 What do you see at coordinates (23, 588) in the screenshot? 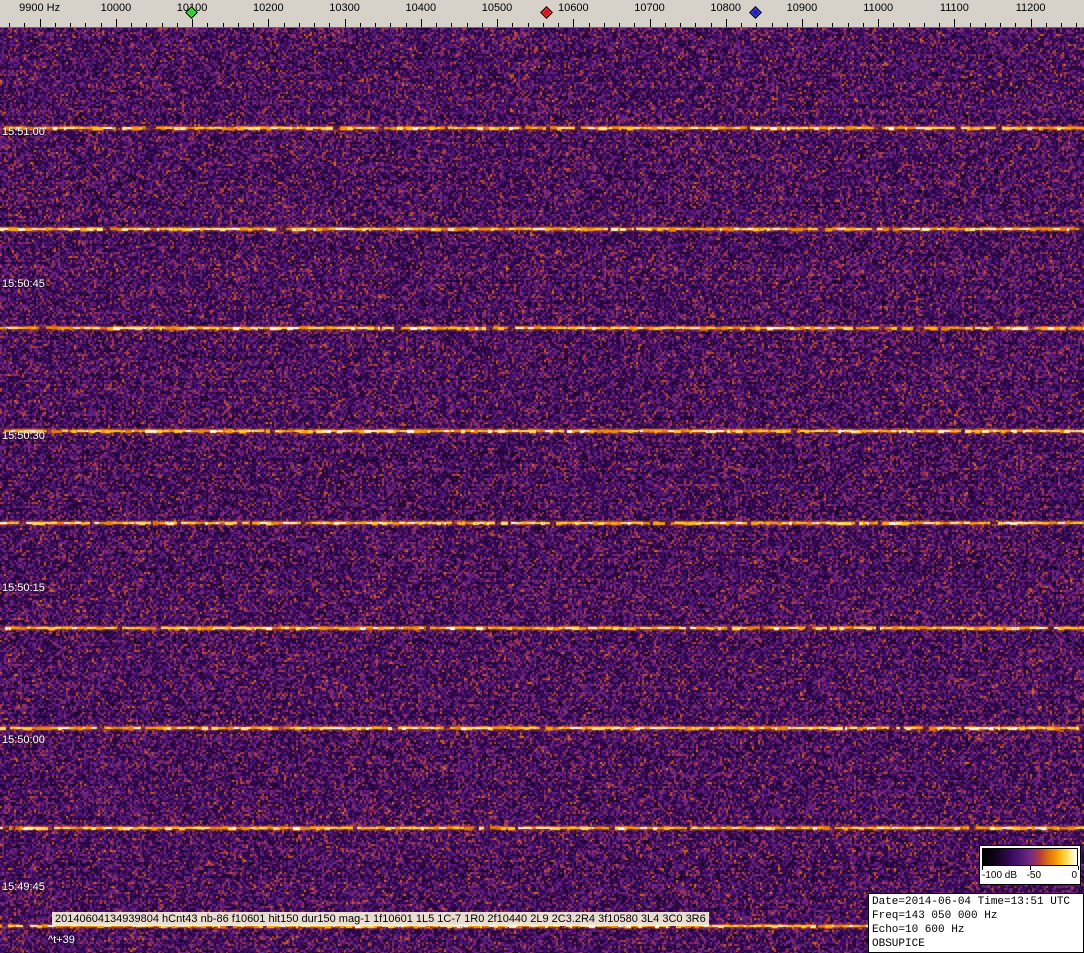
I see `time-axis-label: 15:50:15` at bounding box center [23, 588].